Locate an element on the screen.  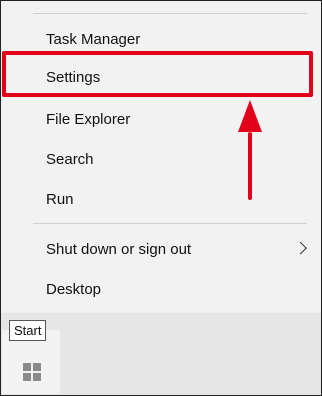
up-arrow-icon is located at coordinates (250, 150).